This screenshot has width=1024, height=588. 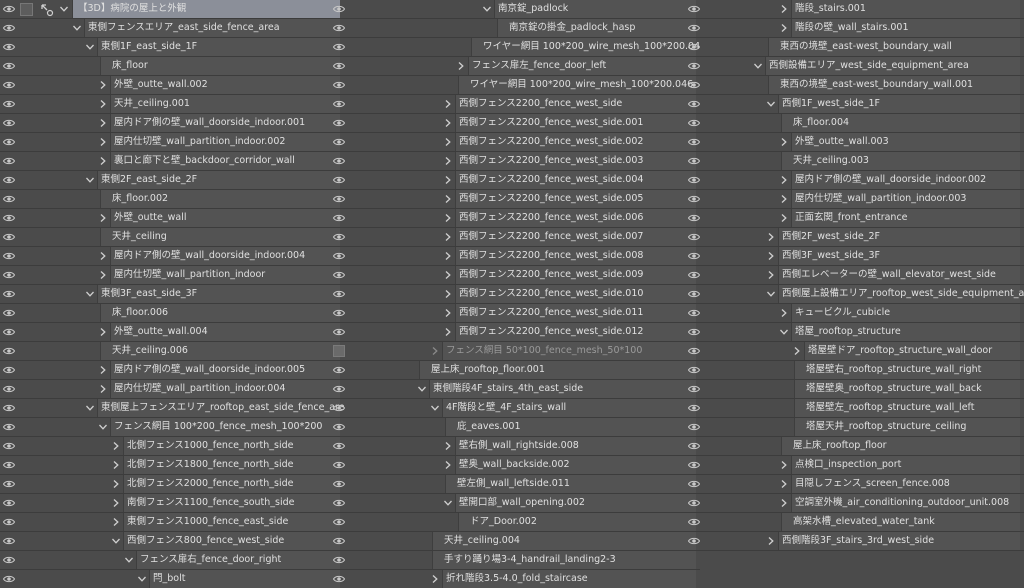 What do you see at coordinates (172, 180) in the screenshot?
I see `layer-row: 東側2F_east_side_2F` at bounding box center [172, 180].